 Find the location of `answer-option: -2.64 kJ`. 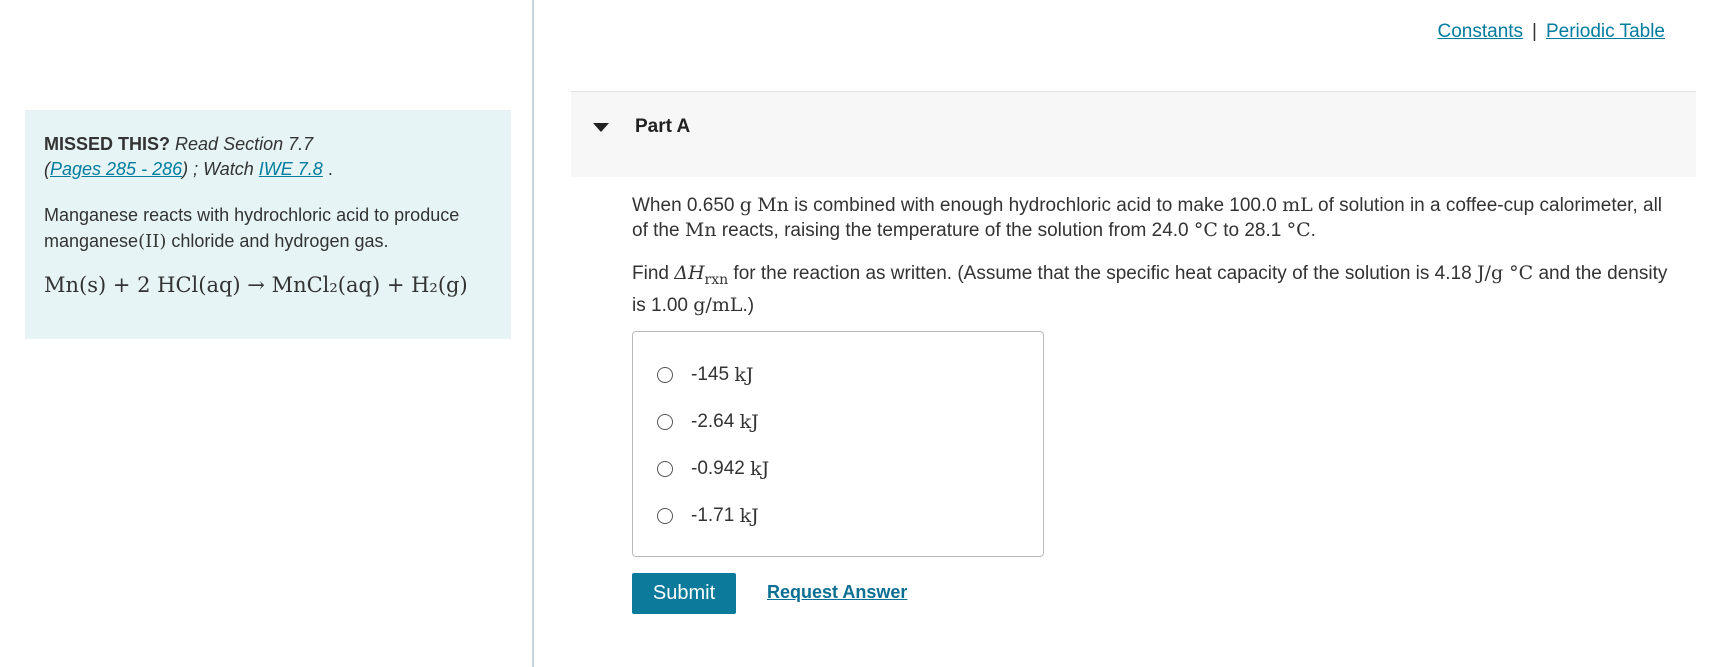

answer-option: -2.64 kJ is located at coordinates (708, 422).